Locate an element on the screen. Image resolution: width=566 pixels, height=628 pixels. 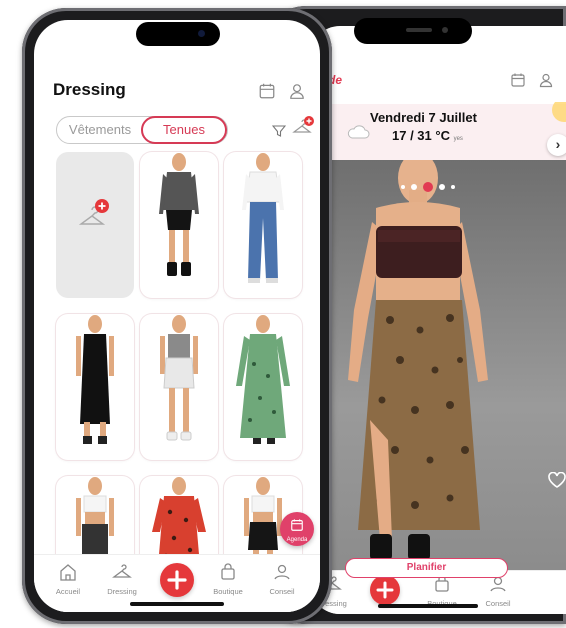
nav-label: Boutique is located at coordinates (228, 591).